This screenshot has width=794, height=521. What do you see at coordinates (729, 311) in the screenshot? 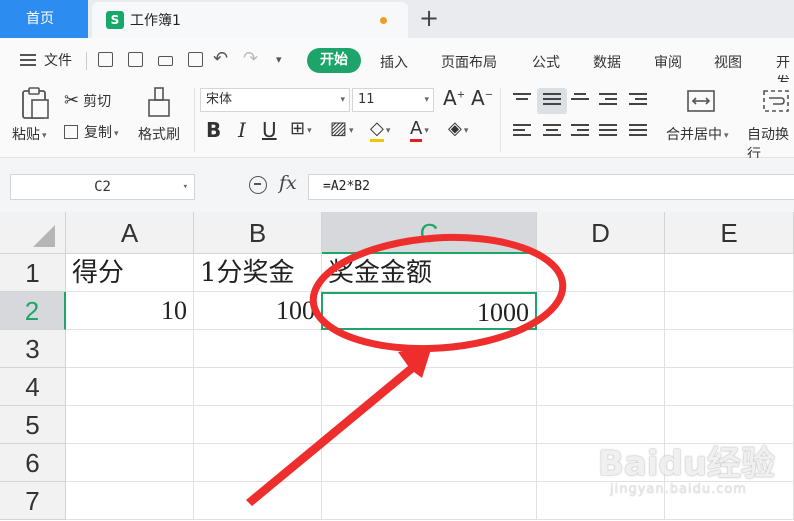
I see `cell-e2` at bounding box center [729, 311].